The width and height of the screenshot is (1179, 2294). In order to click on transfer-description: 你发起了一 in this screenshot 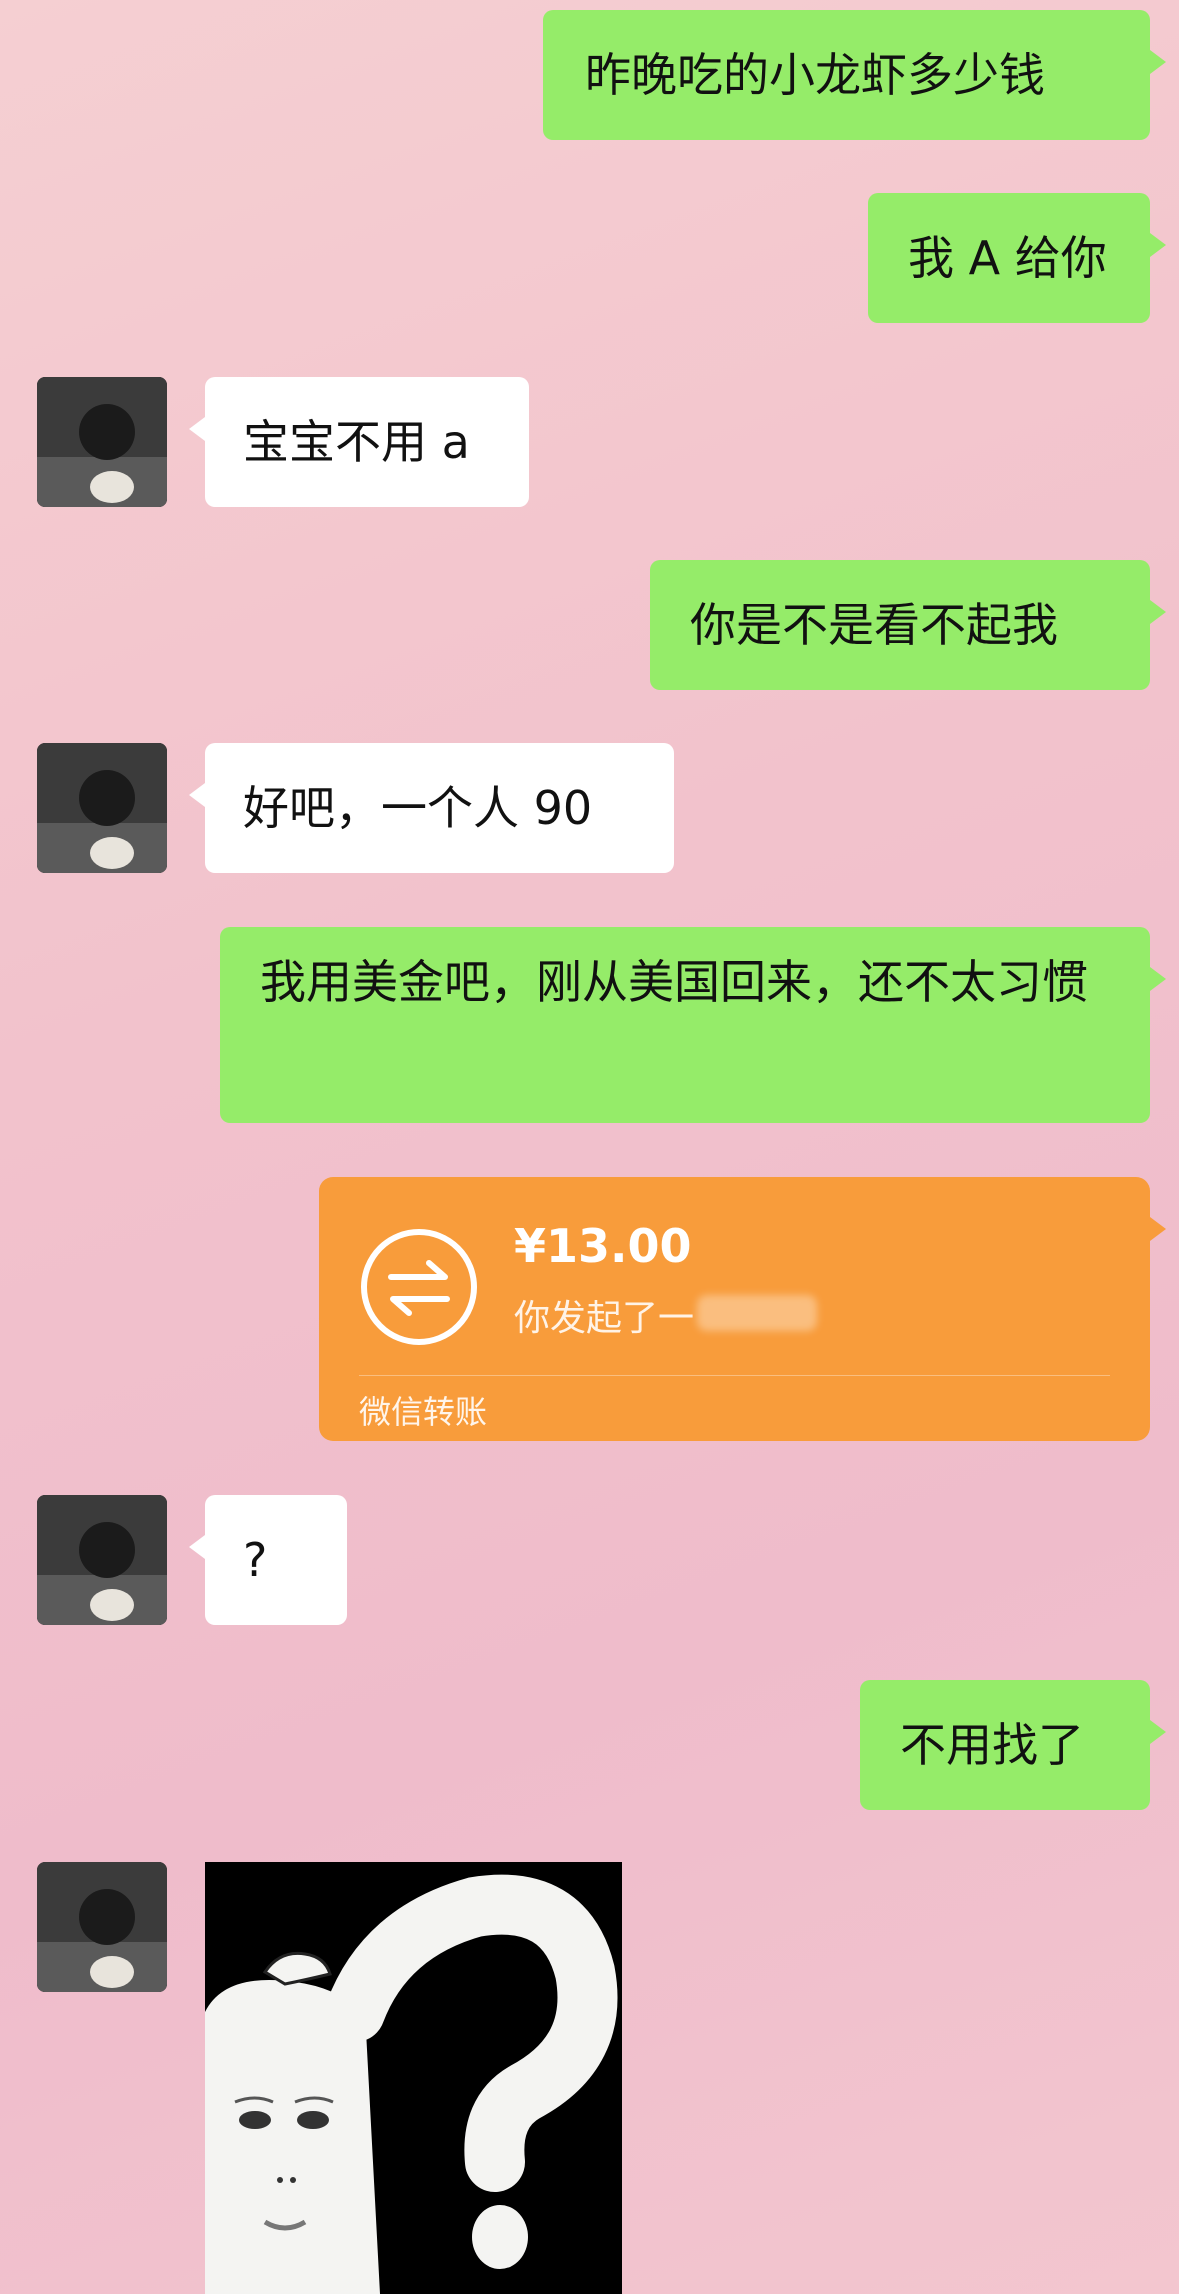, I will do `click(604, 1318)`.